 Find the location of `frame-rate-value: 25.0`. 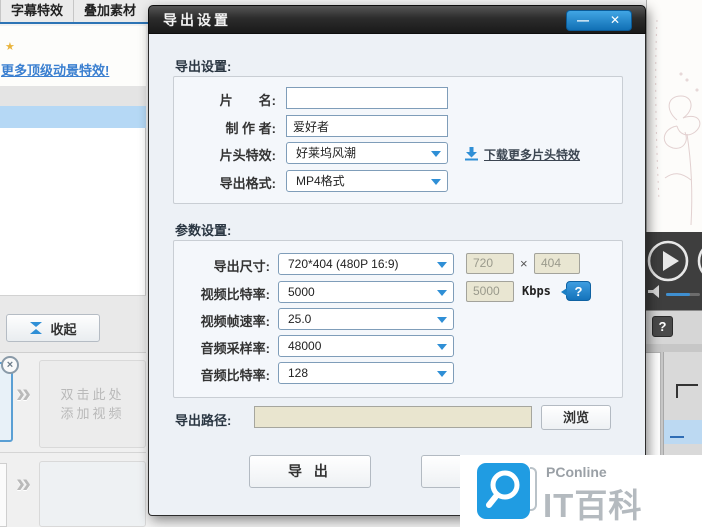

frame-rate-value: 25.0 is located at coordinates (300, 319).